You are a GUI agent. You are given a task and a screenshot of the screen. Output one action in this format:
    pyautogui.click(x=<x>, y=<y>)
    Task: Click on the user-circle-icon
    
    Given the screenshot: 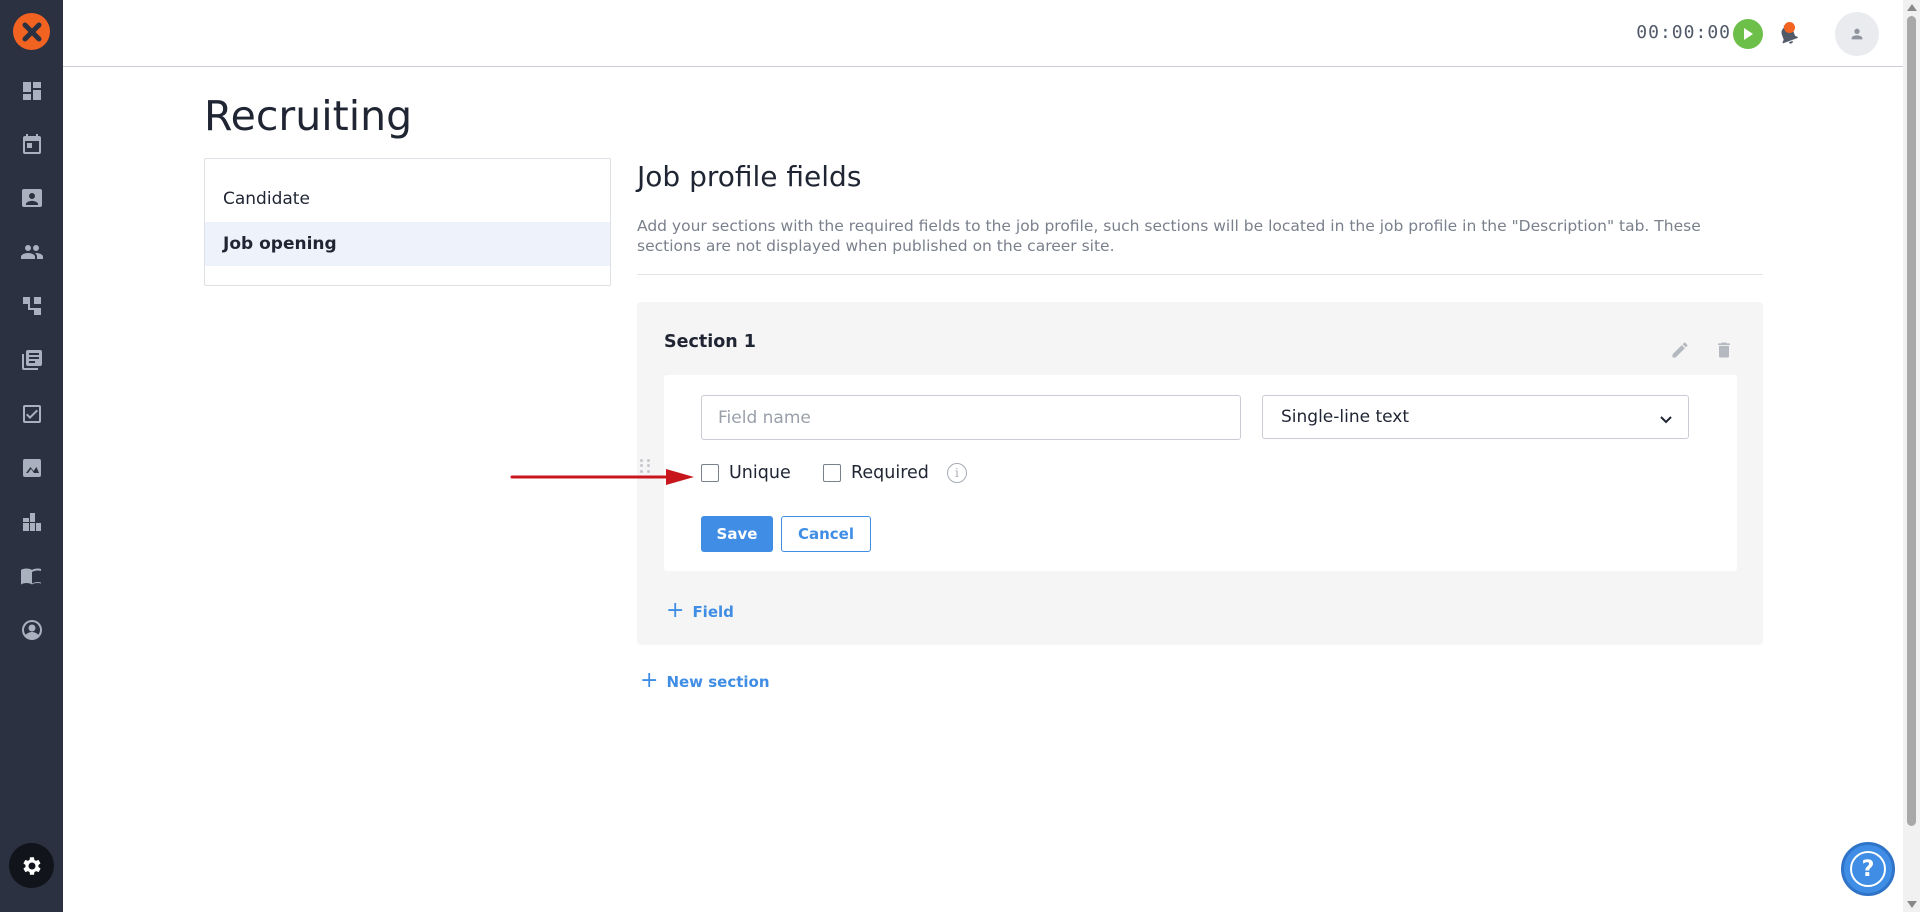 What is the action you would take?
    pyautogui.click(x=31, y=630)
    